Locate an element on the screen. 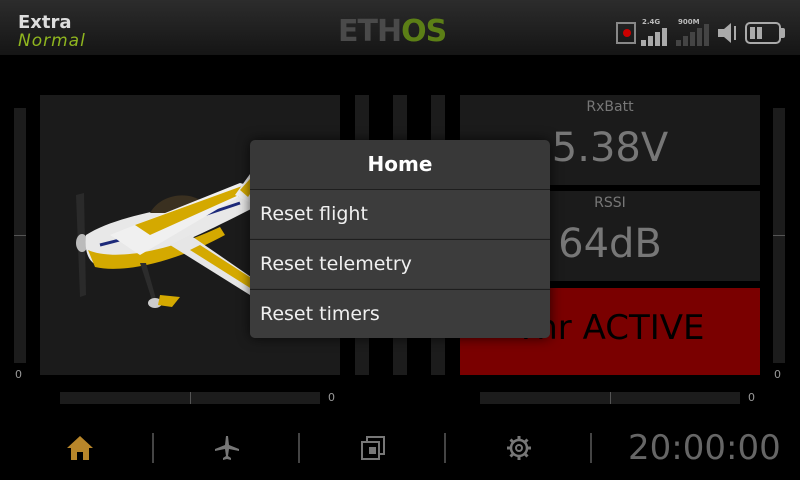 Image resolution: width=800 pixels, height=480 pixels. record-icon is located at coordinates (626, 33).